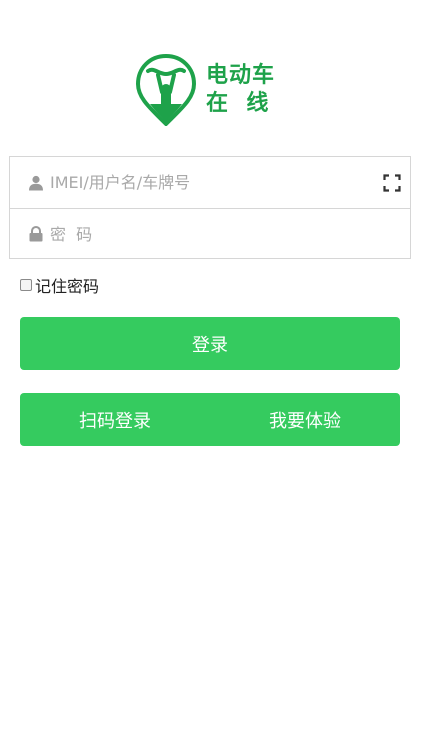 This screenshot has height=750, width=422. I want to click on scan-login-label: 扫码登录, so click(115, 421).